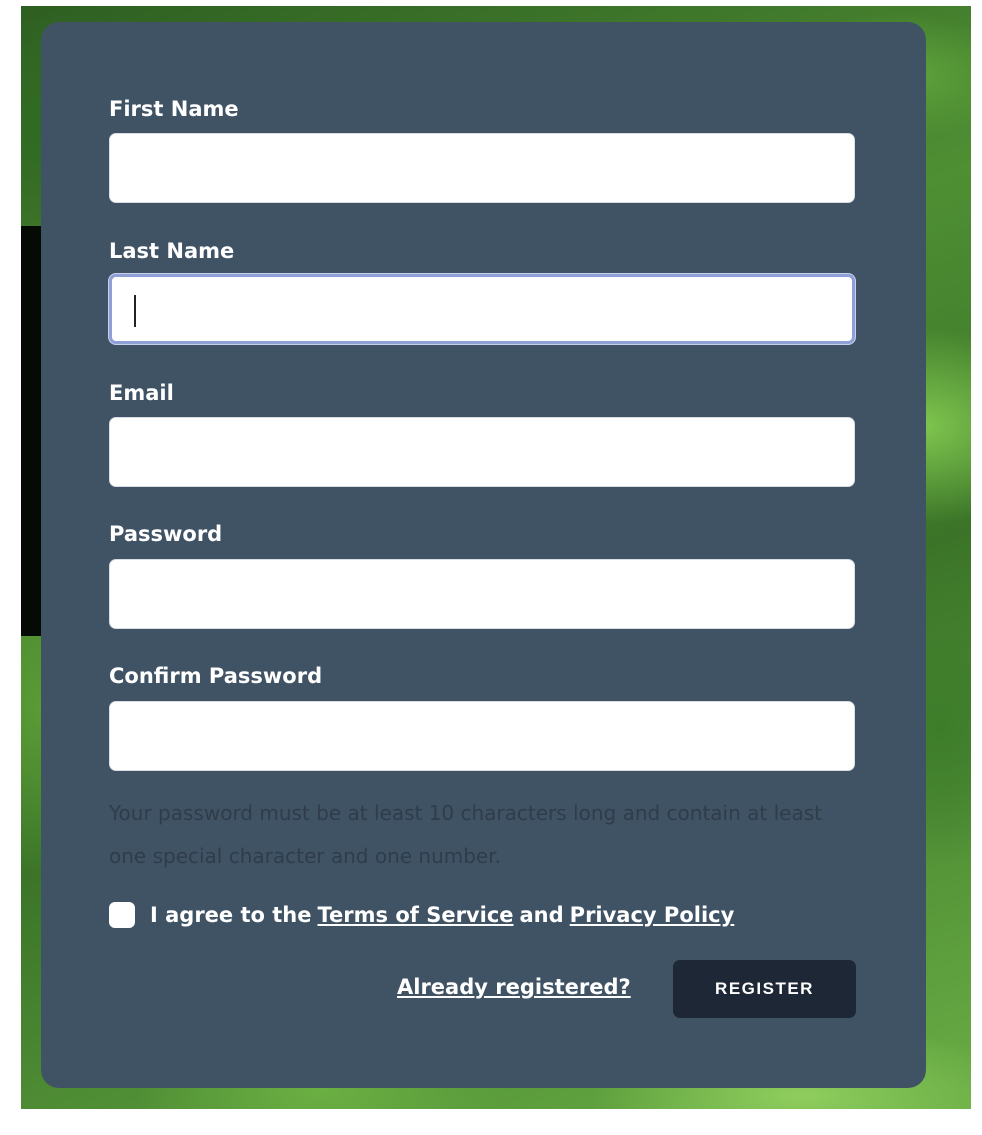  What do you see at coordinates (482, 452) in the screenshot?
I see `email-input` at bounding box center [482, 452].